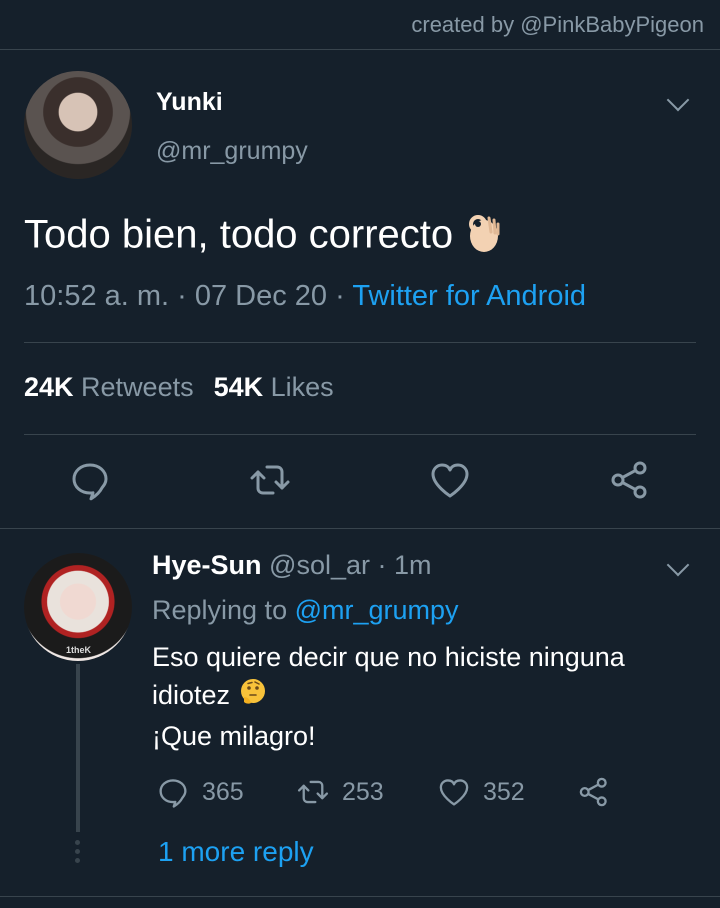  I want to click on top-divider, so click(360, 49).